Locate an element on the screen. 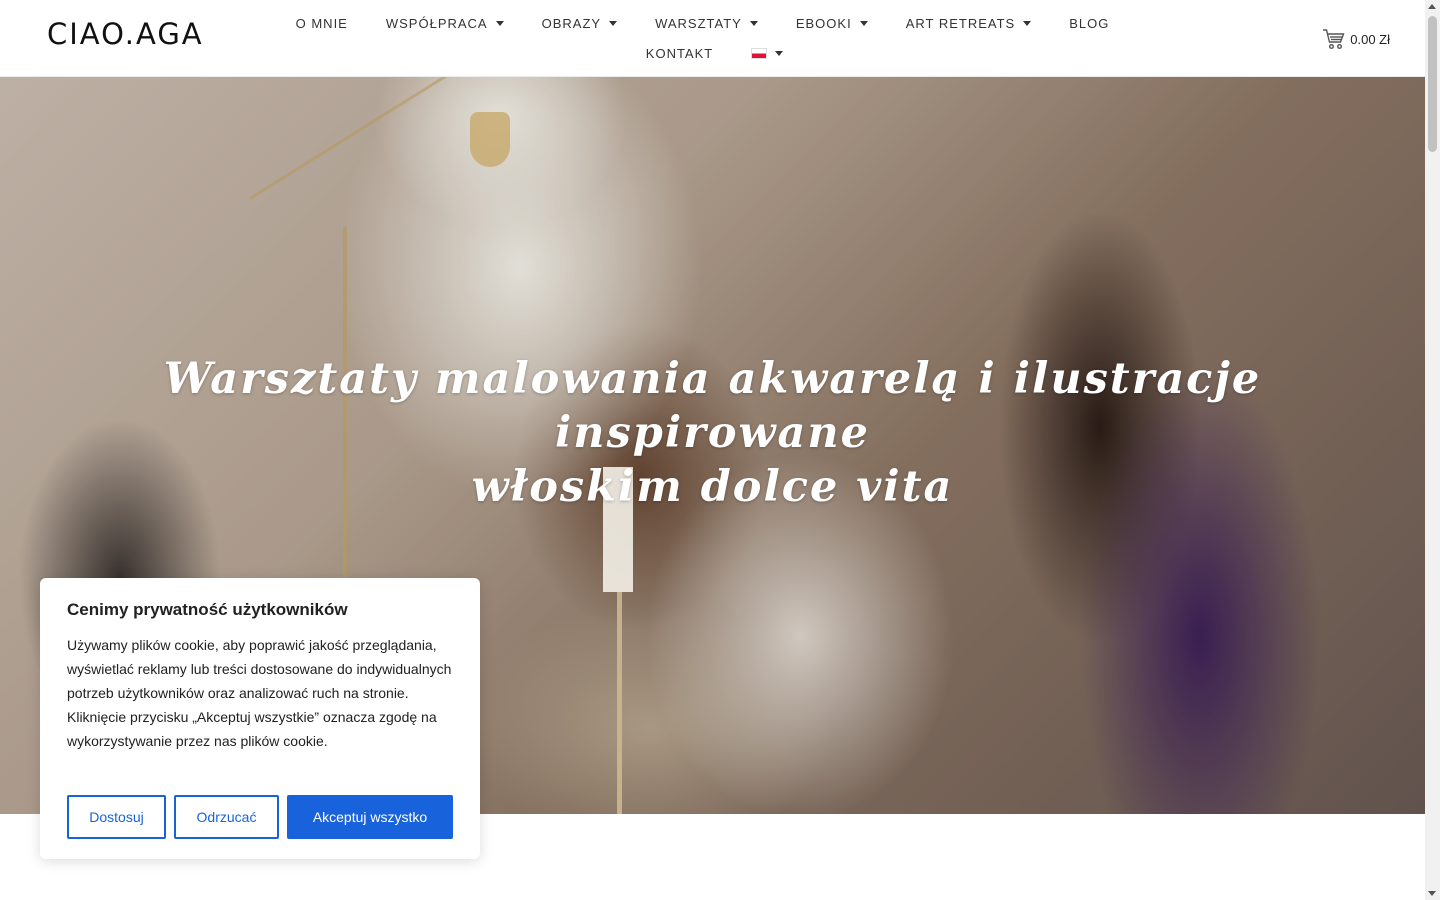  nav-item-wspolpraca: WSPÓŁPRACA is located at coordinates (445, 23).